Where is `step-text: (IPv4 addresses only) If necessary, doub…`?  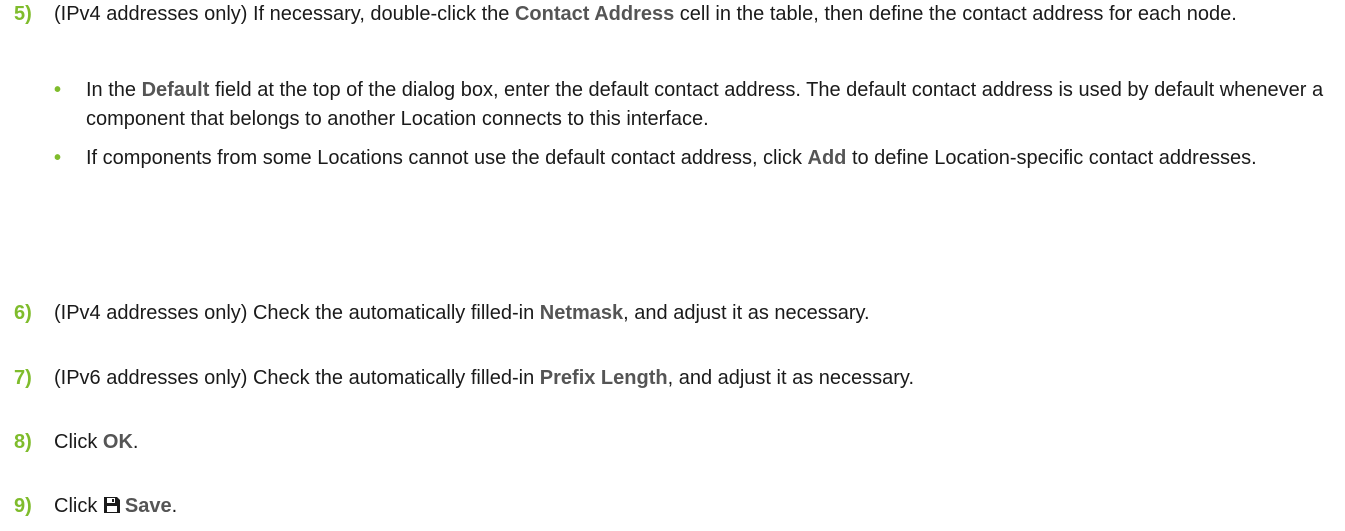 step-text: (IPv4 addresses only) If necessary, doub… is located at coordinates (694, 14).